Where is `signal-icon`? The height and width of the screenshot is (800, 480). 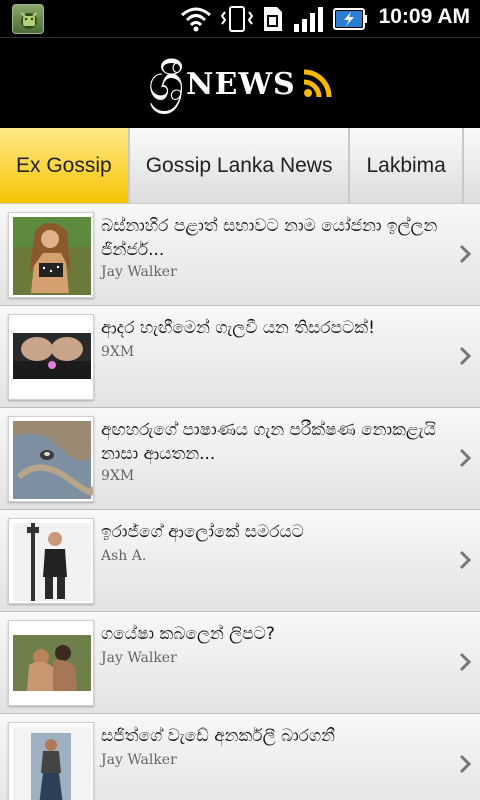
signal-icon is located at coordinates (308, 19).